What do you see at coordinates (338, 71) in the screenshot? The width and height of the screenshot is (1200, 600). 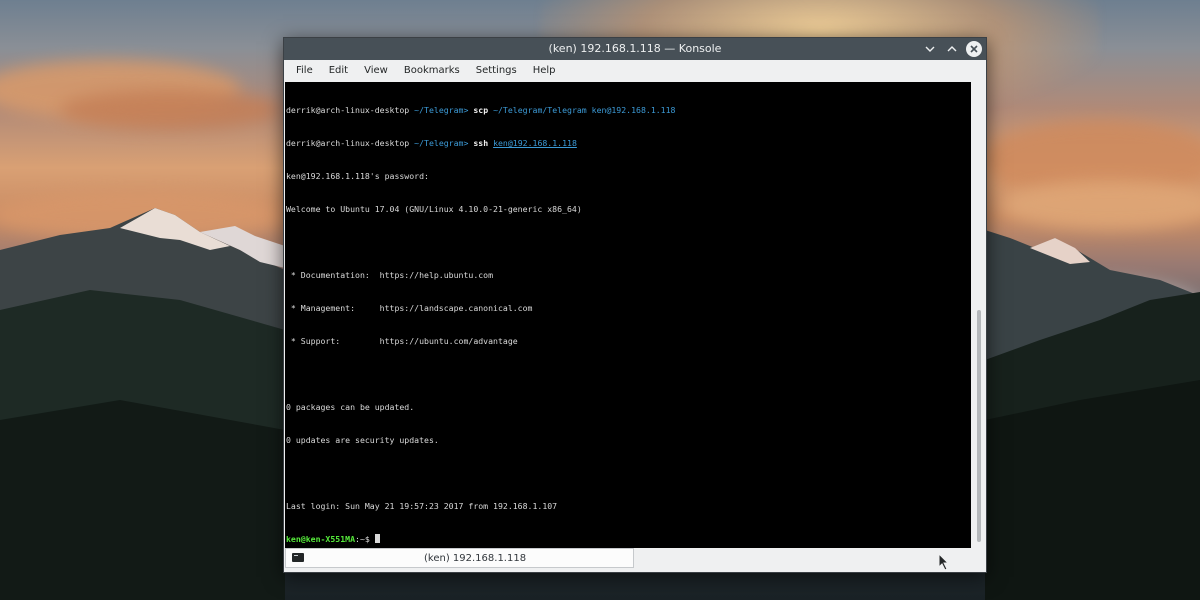 I see `menu-edit: Edit` at bounding box center [338, 71].